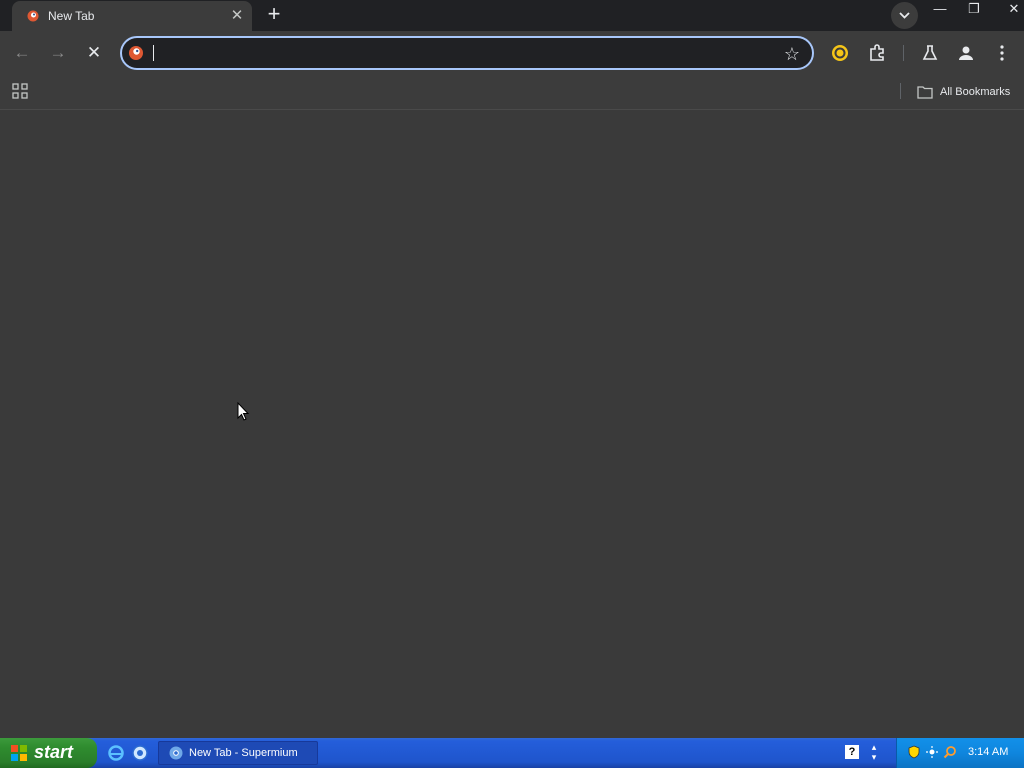  Describe the element at coordinates (930, 53) in the screenshot. I see `labs-flask-icon` at that location.